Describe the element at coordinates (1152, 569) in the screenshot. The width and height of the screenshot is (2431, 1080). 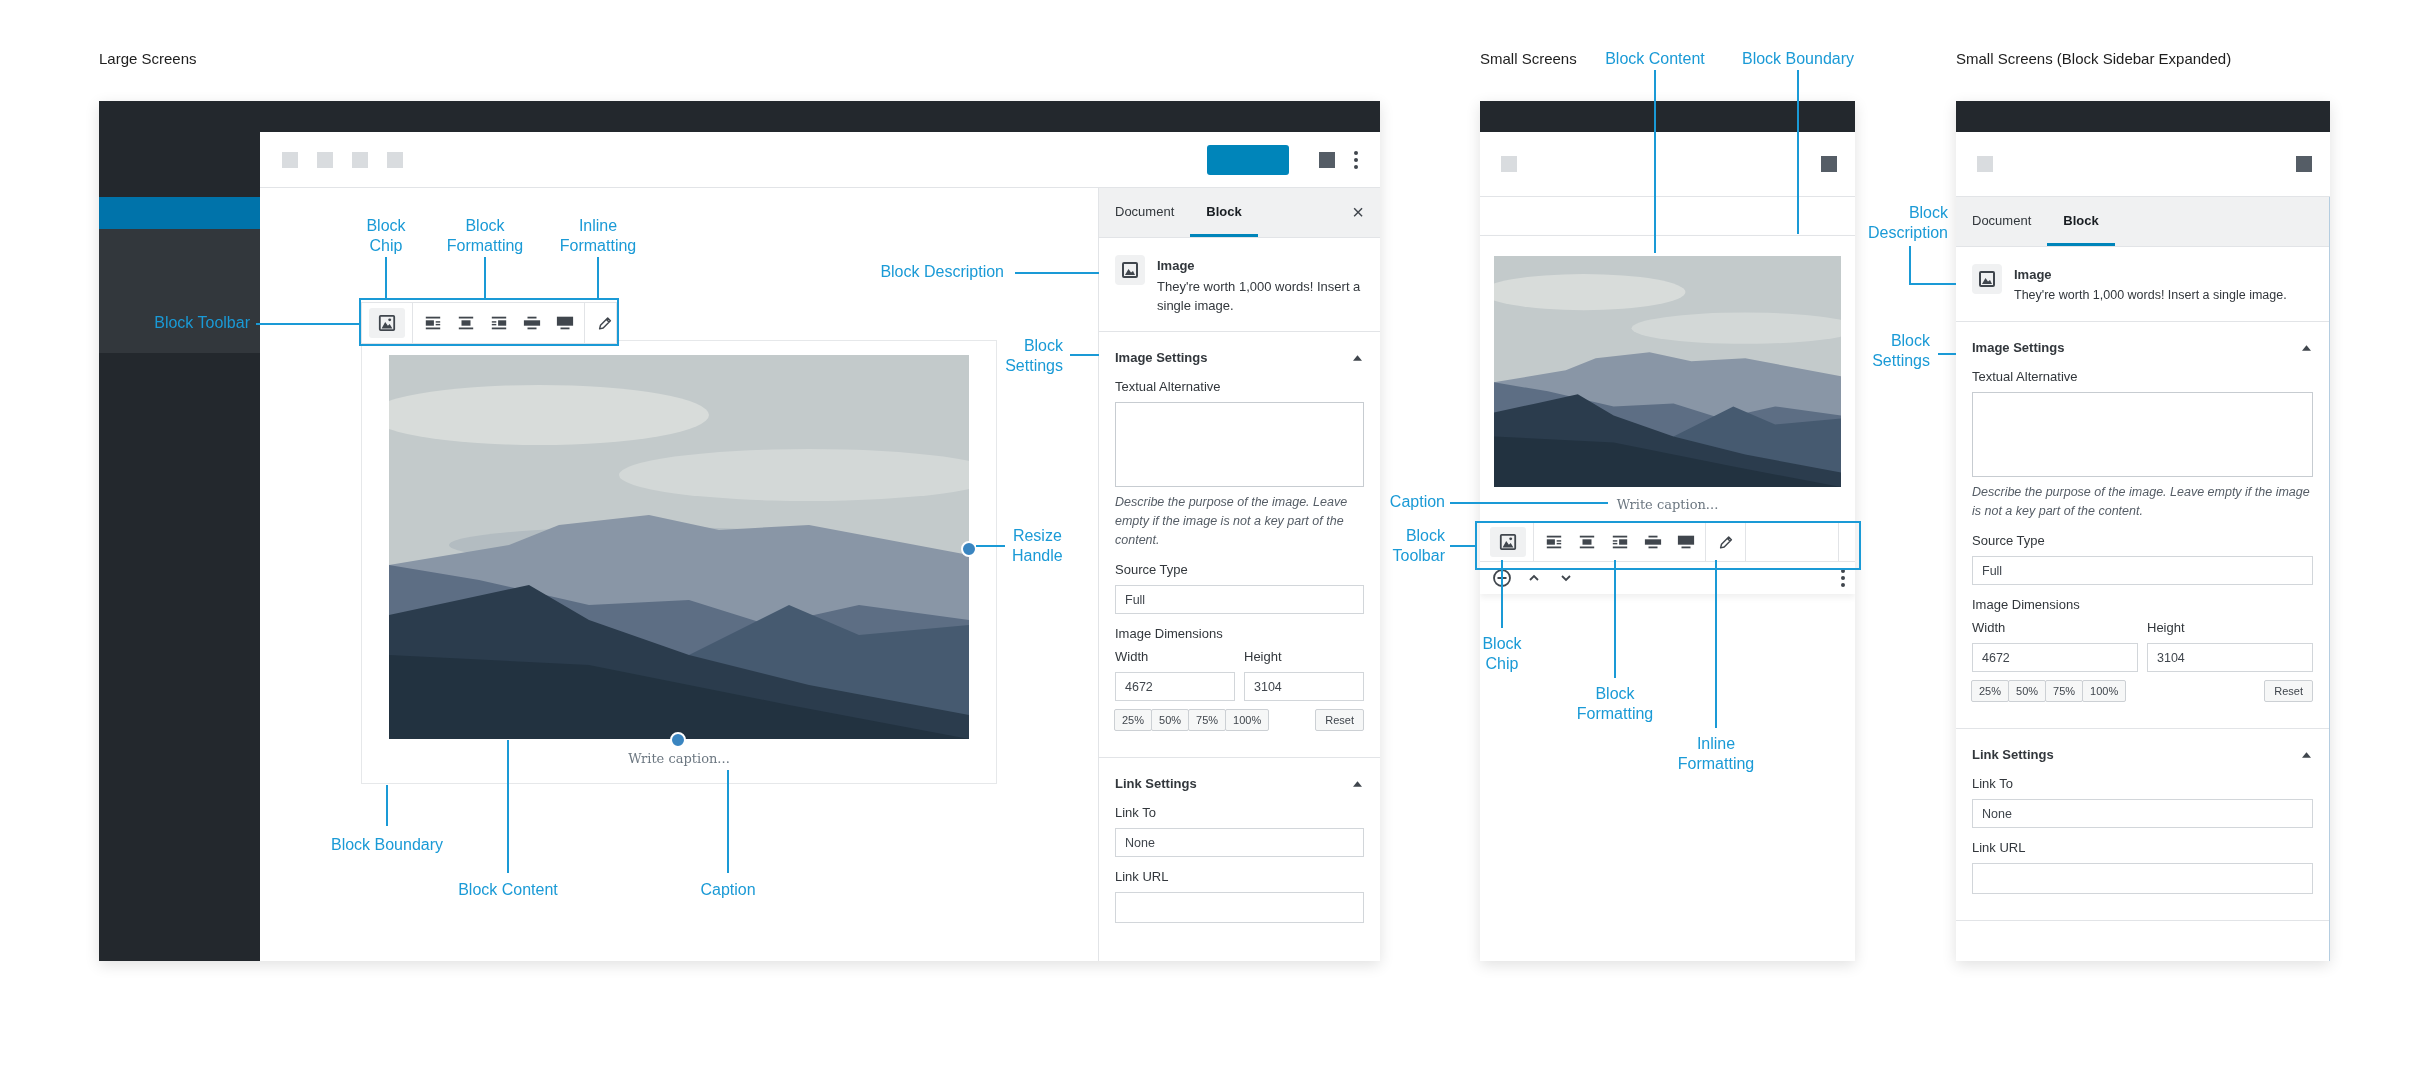
I see `field-label: Source Type` at that location.